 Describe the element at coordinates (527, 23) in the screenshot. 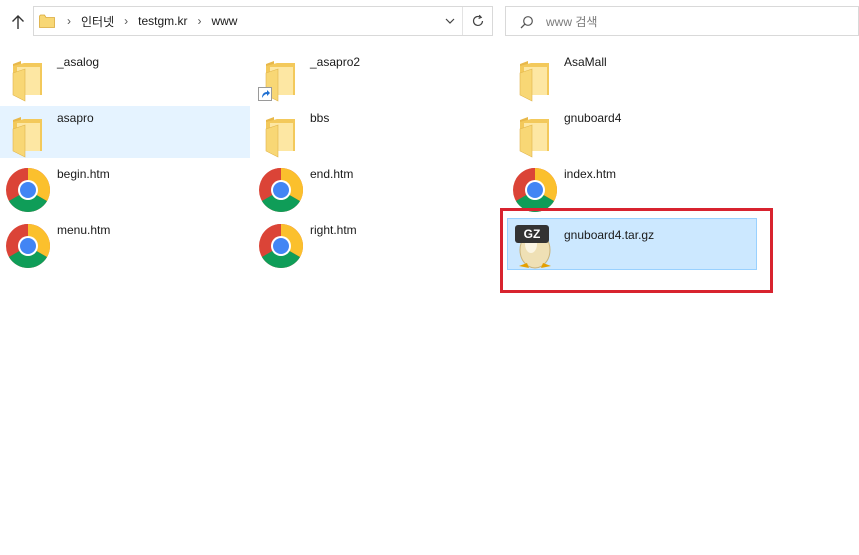

I see `search-icon` at that location.